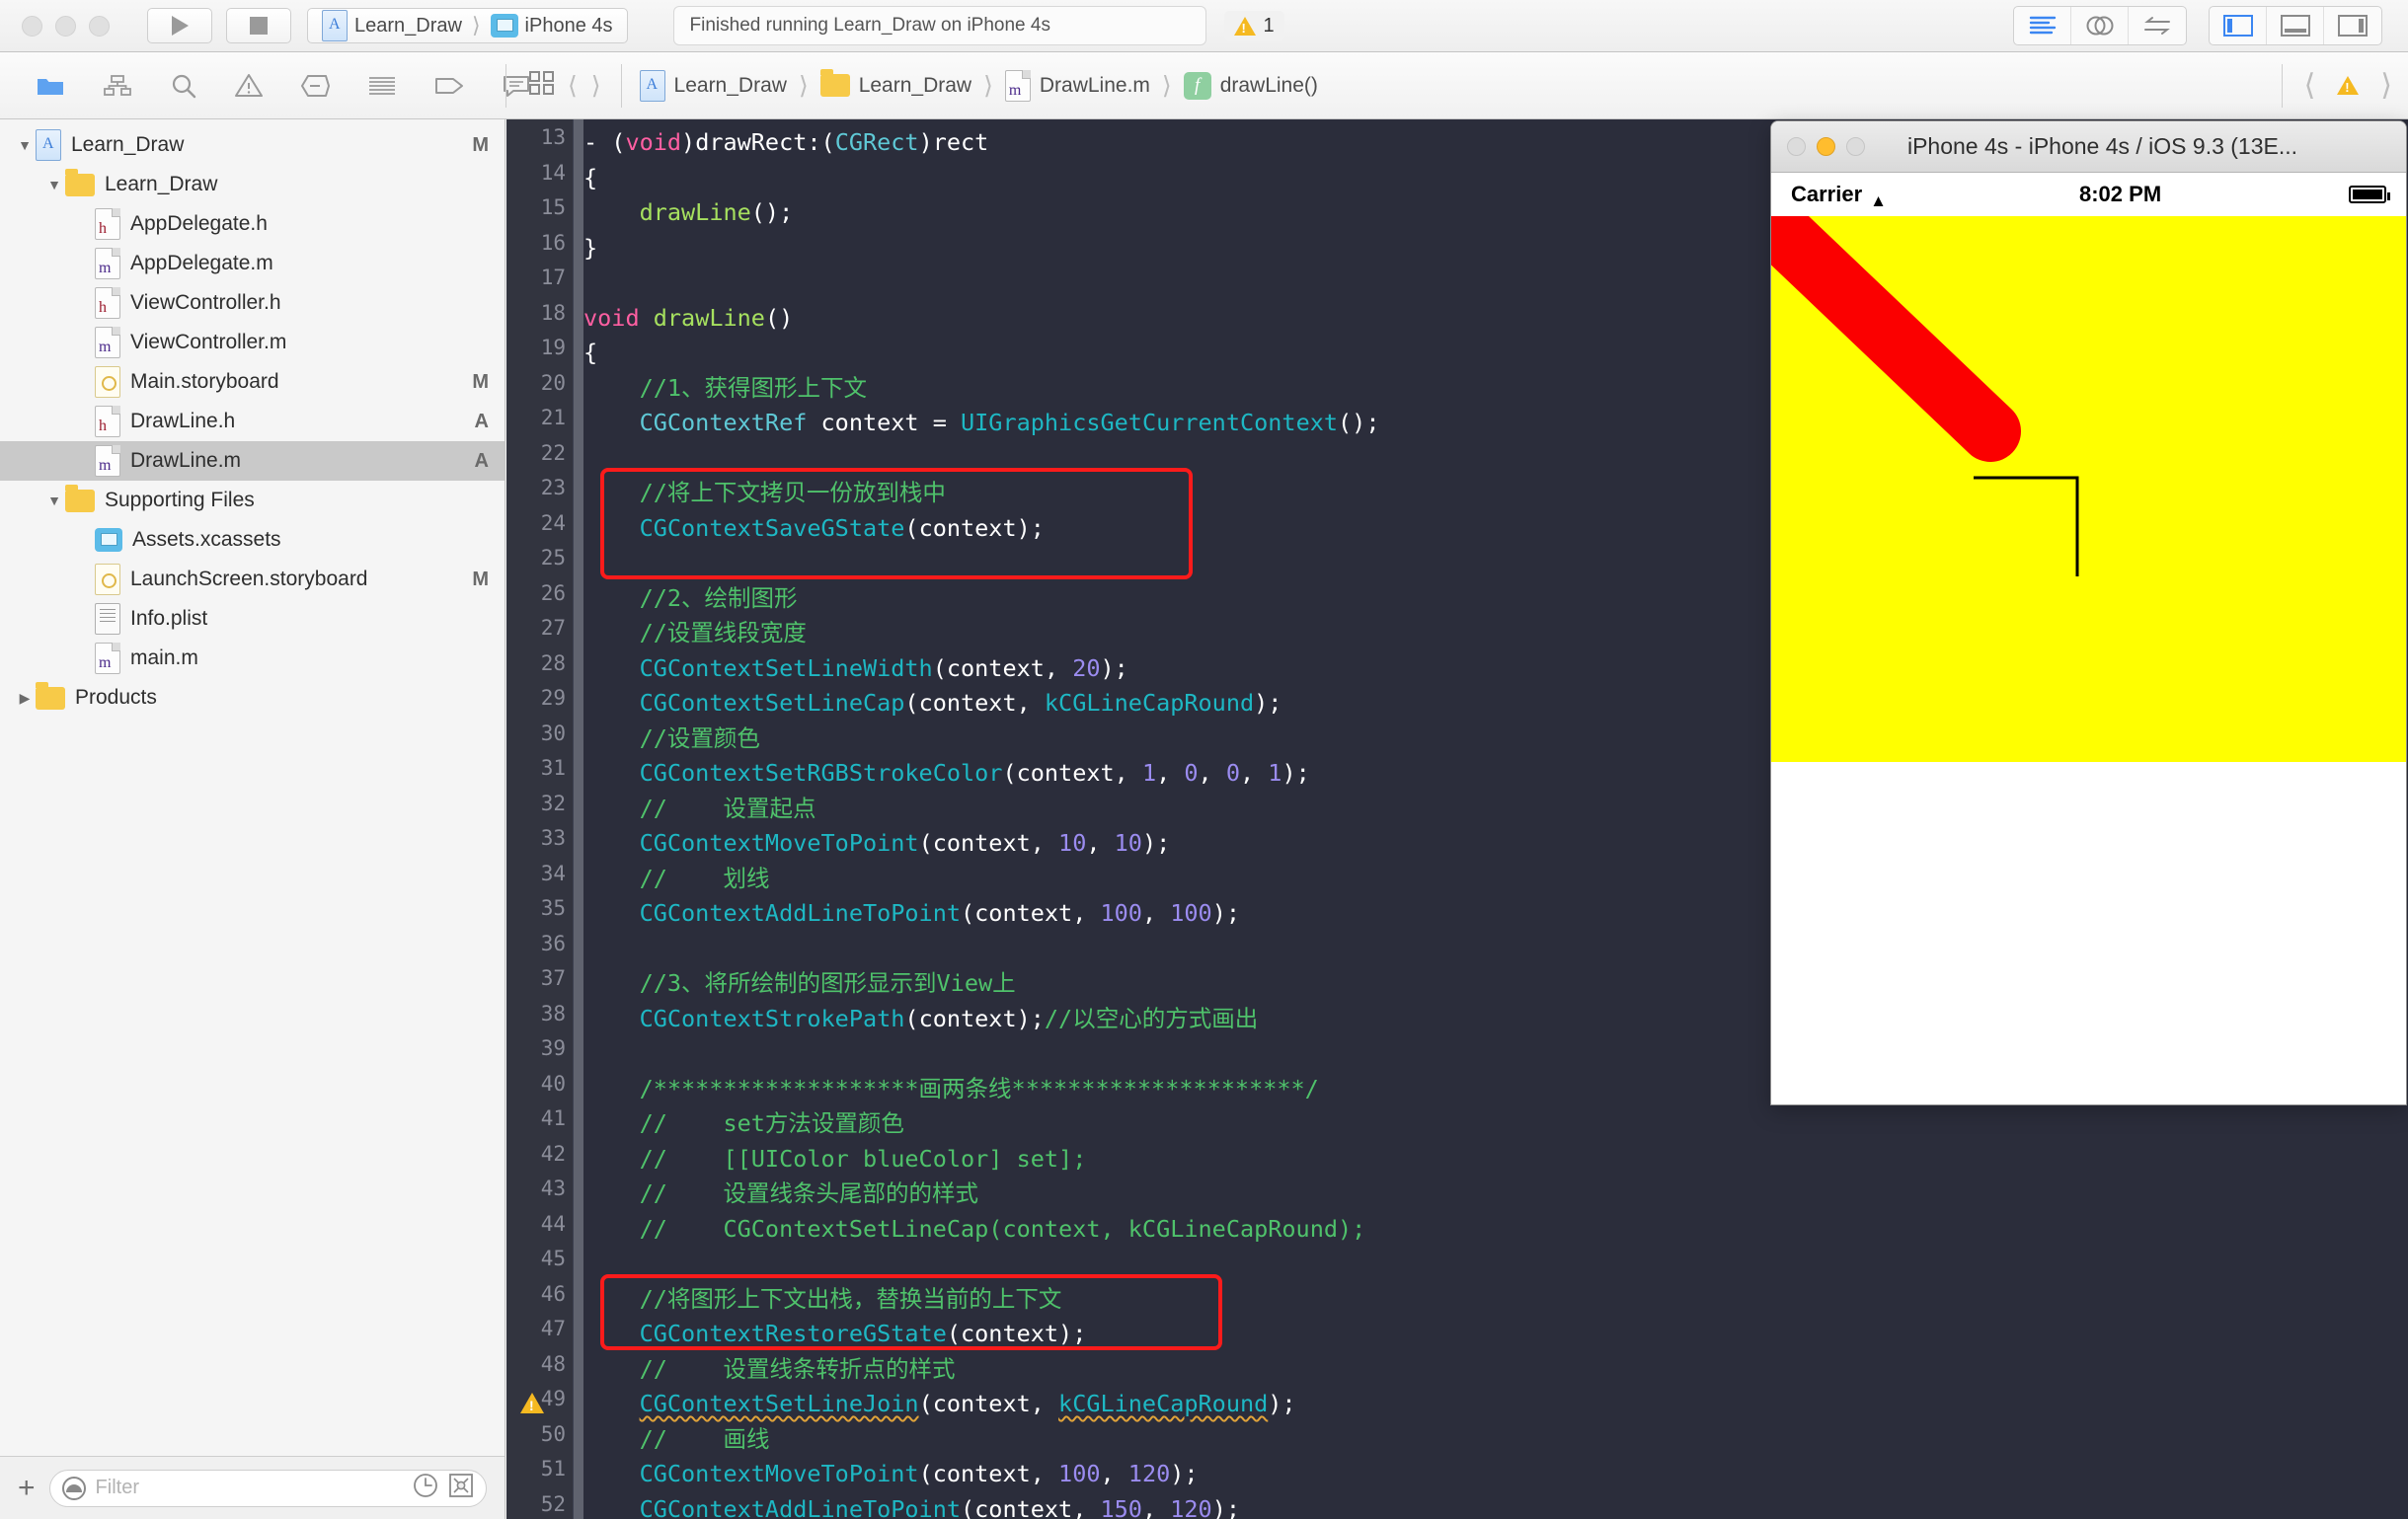  Describe the element at coordinates (252, 342) in the screenshot. I see `tree-item-viewcontroller-m: m ViewController.m` at that location.